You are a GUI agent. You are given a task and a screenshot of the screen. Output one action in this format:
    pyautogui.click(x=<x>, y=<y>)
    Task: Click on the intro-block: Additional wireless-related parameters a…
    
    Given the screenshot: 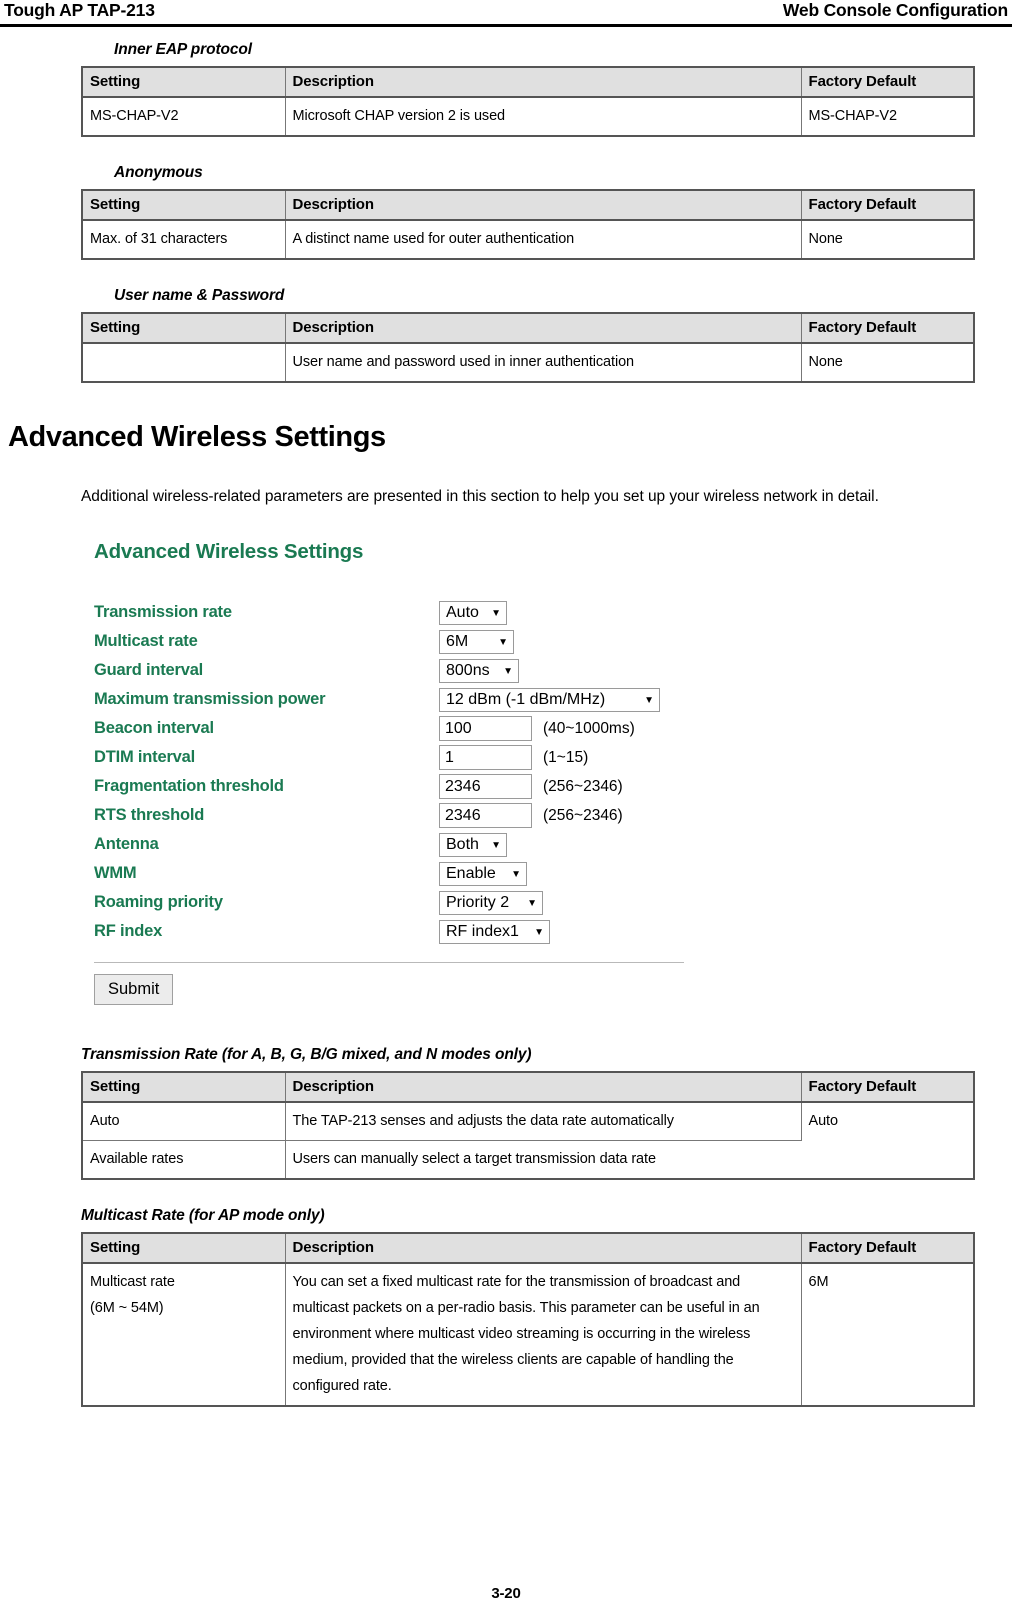 What is the action you would take?
    pyautogui.click(x=506, y=496)
    